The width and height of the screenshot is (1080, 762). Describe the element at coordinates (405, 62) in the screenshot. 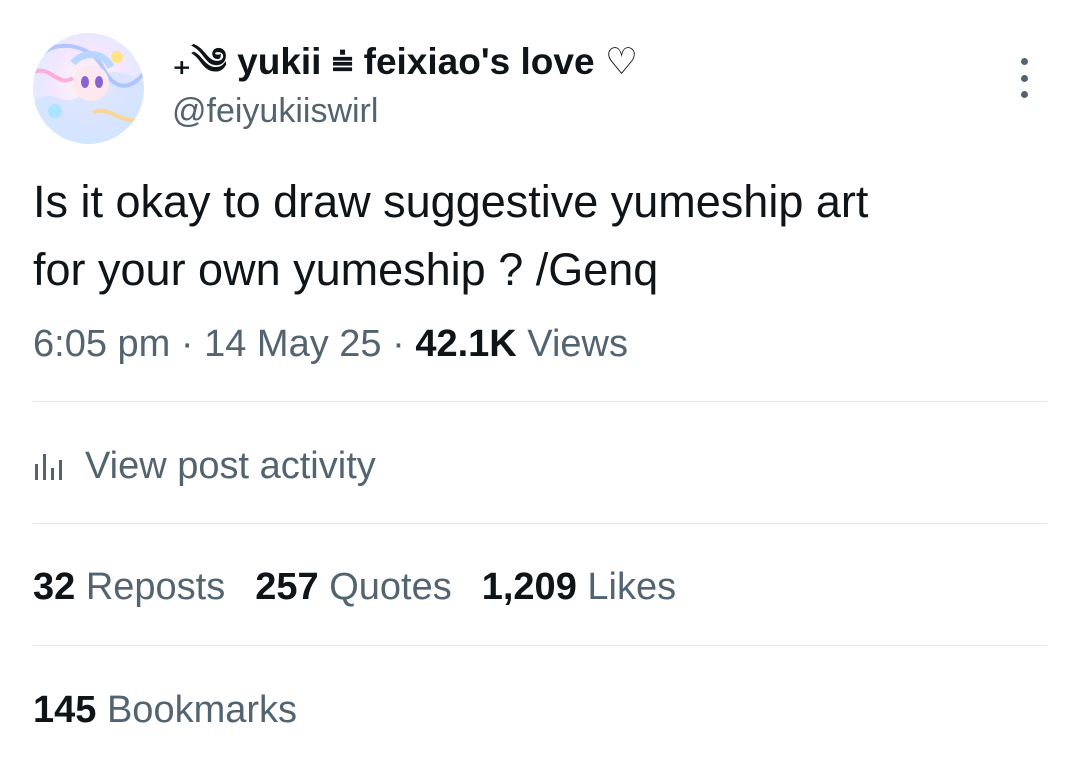

I see `display-name: ₊༄ yukii ⩧ feixiao's love ♡` at that location.